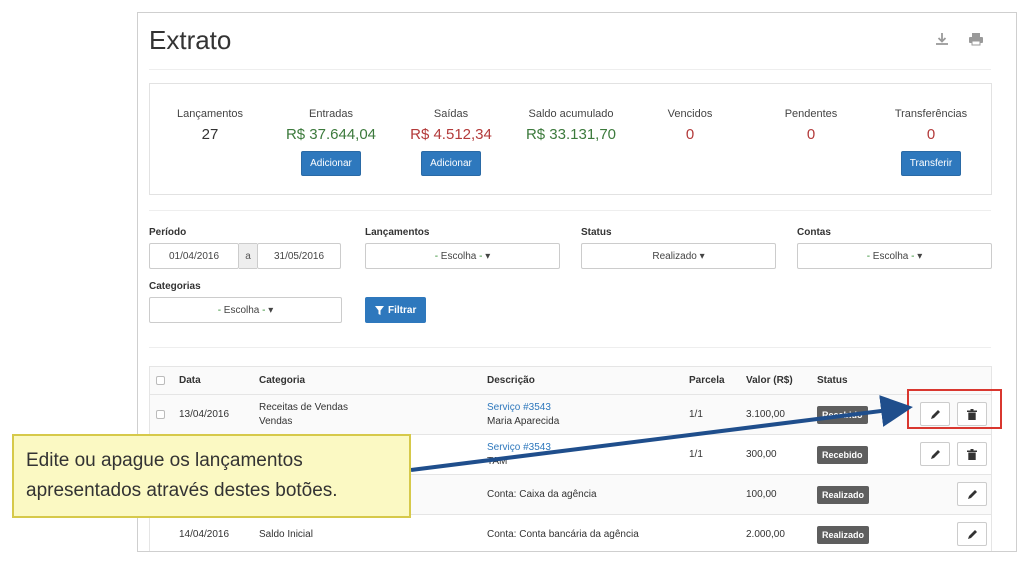  What do you see at coordinates (814, 232) in the screenshot?
I see `contas-label: Contas` at bounding box center [814, 232].